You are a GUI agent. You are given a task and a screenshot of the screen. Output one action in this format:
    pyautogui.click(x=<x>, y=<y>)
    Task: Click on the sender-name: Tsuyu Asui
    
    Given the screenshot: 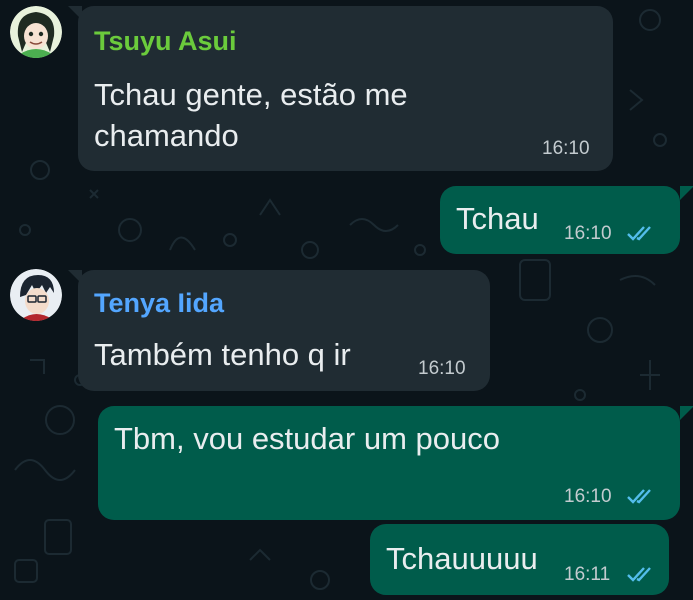 What is the action you would take?
    pyautogui.click(x=165, y=41)
    